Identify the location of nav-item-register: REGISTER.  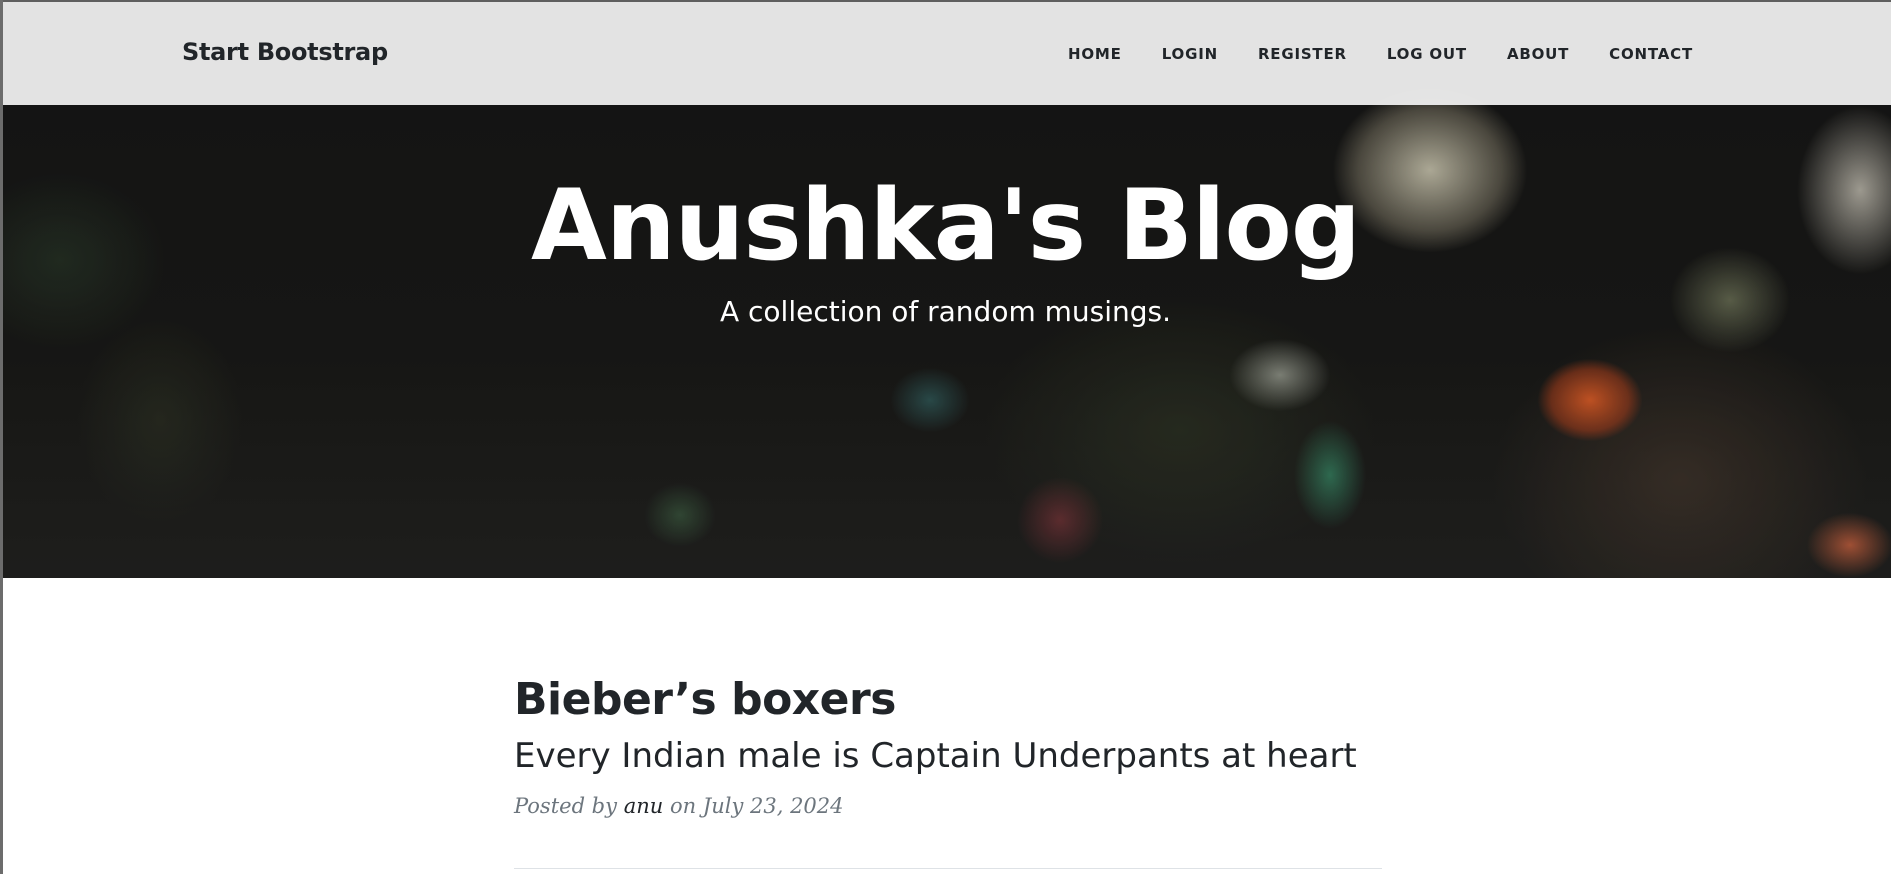
(1302, 53).